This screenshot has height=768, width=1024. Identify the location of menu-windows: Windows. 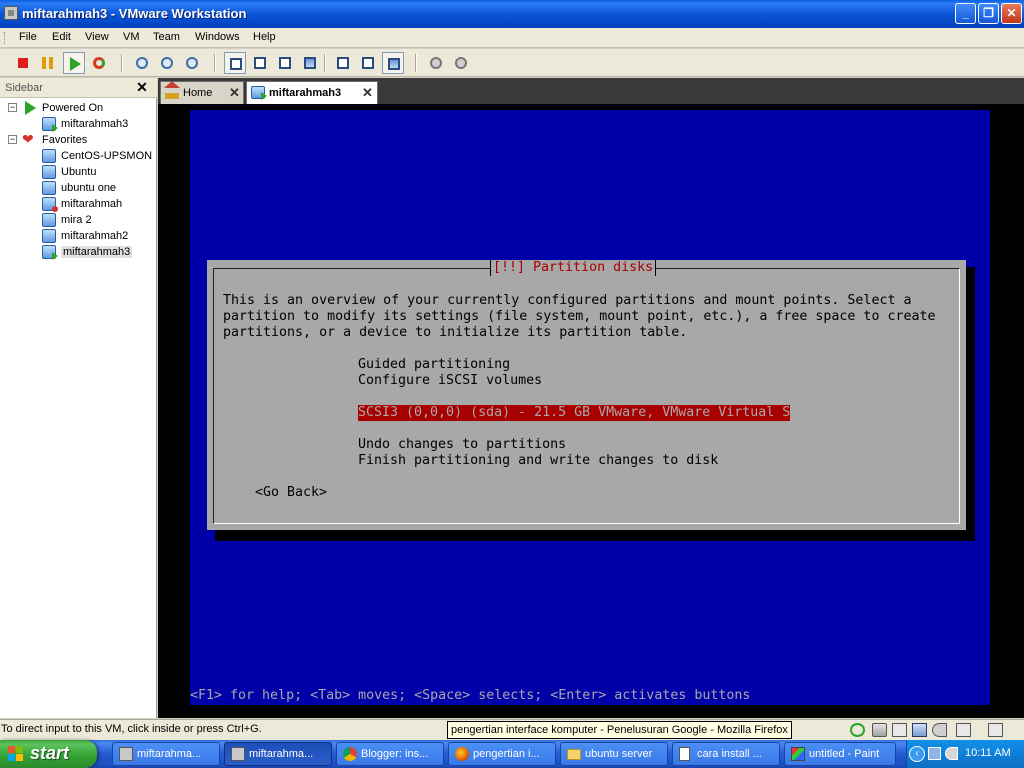
(217, 37).